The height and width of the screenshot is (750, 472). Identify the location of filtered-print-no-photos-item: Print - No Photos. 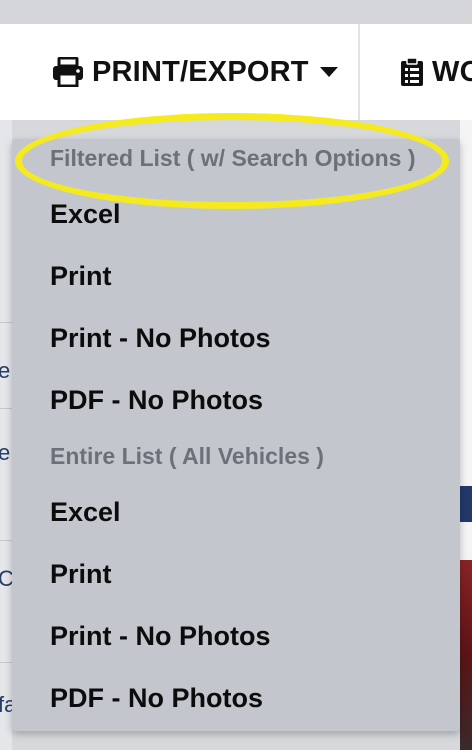
(160, 338).